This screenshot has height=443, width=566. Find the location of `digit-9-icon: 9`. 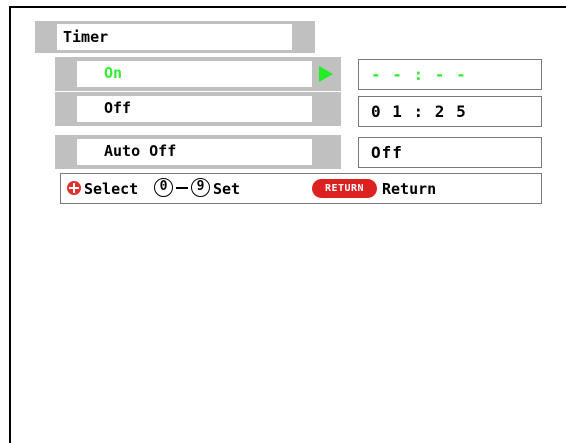

digit-9-icon: 9 is located at coordinates (200, 187).